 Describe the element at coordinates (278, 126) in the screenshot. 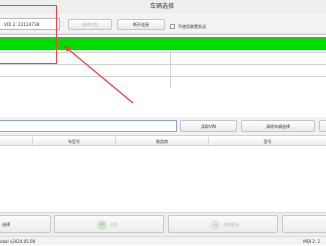

I see `clear-vehicle-button: 清除车辆选择` at that location.